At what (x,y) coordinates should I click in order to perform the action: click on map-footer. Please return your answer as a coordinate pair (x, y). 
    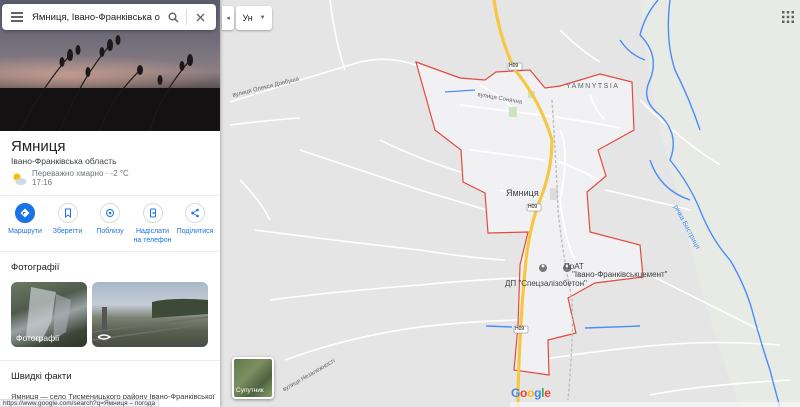
    Looking at the image, I should click on (655, 404).